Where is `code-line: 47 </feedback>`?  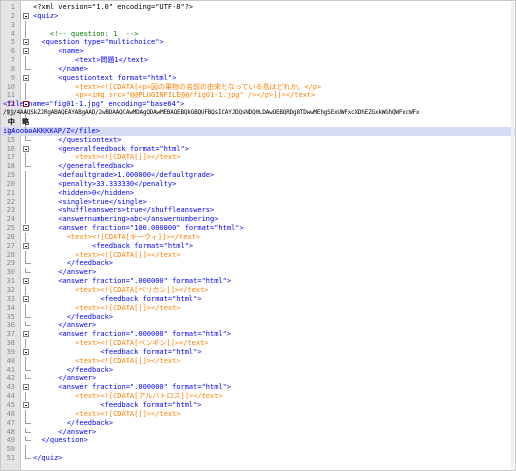
code-line: 47 </feedback> is located at coordinates (258, 423).